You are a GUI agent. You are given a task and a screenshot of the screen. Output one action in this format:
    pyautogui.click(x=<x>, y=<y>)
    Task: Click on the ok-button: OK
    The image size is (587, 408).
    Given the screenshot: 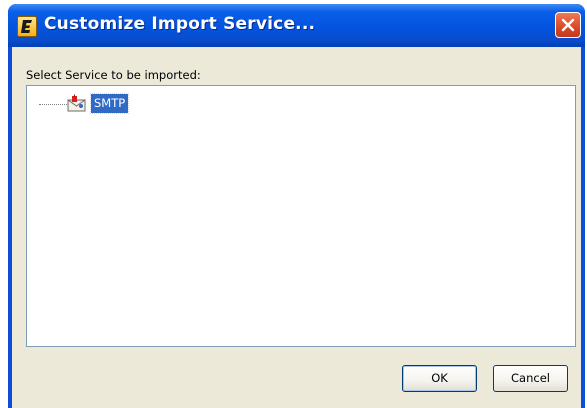 What is the action you would take?
    pyautogui.click(x=439, y=378)
    